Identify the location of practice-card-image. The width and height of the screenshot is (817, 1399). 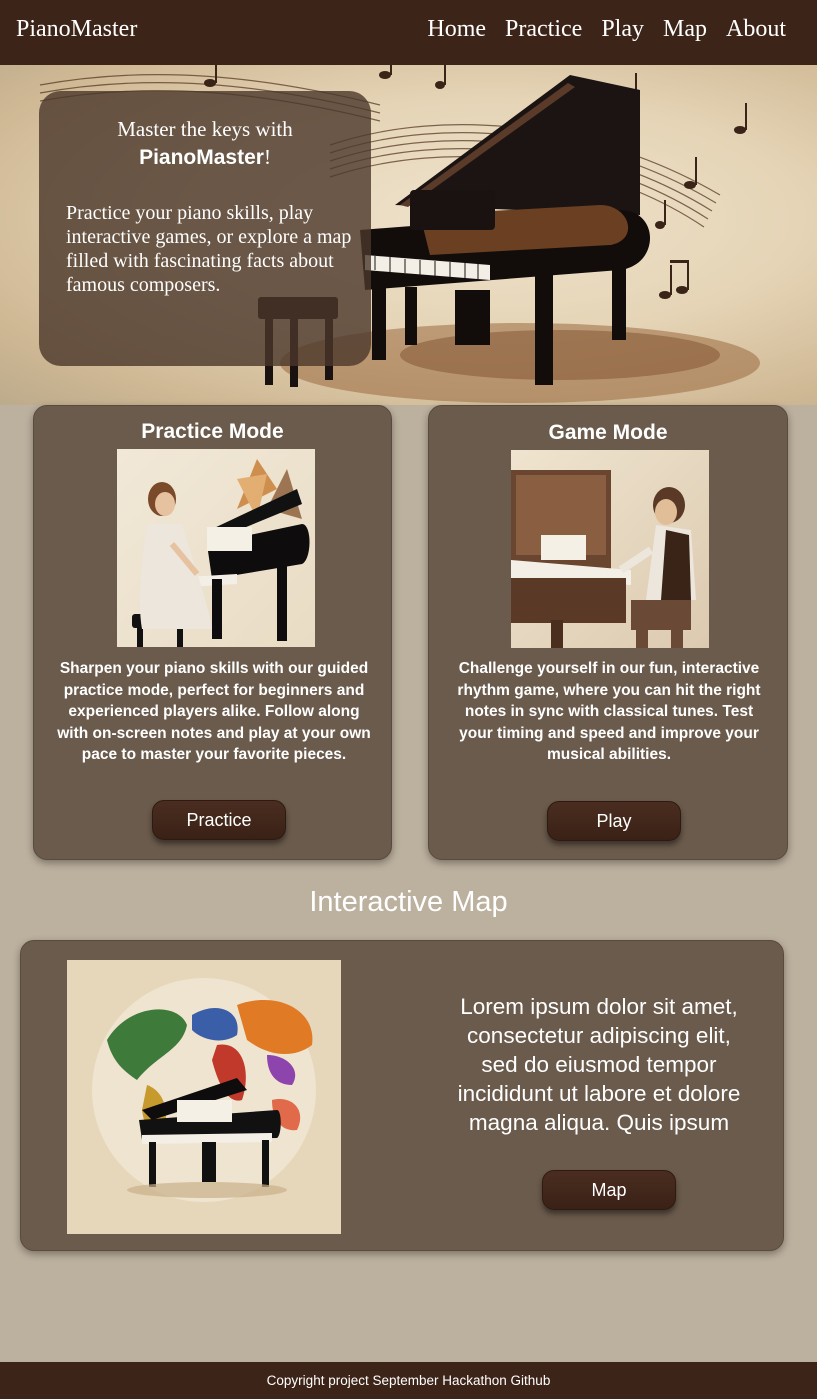
(216, 548).